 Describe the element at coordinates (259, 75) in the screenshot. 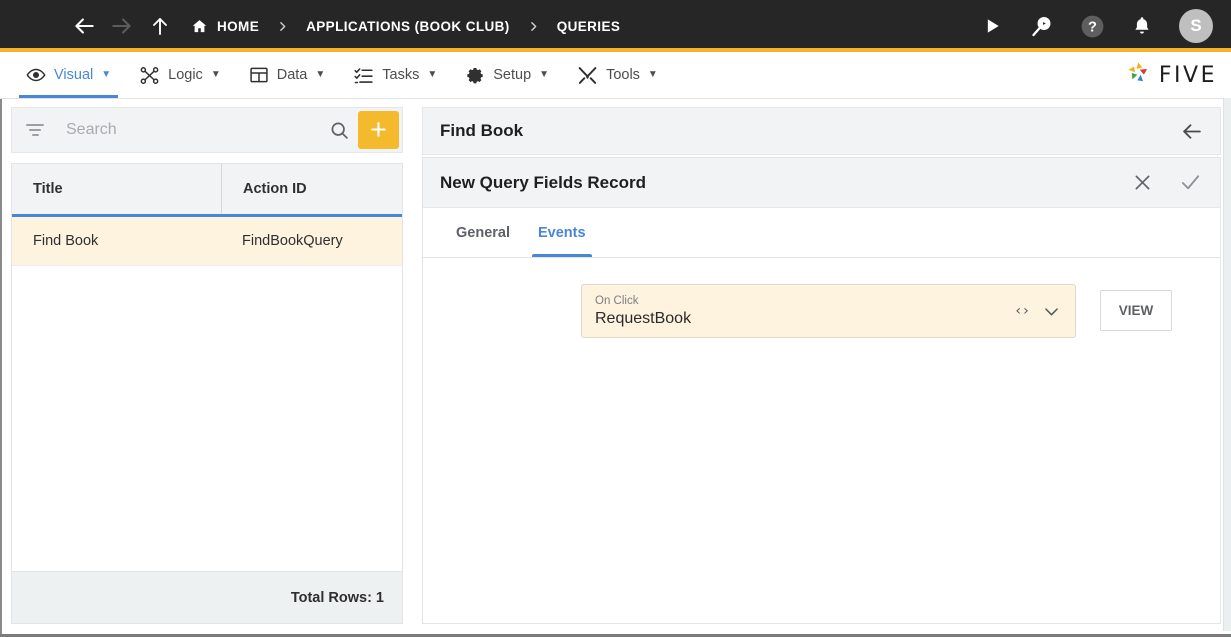

I see `table-grid-icon` at that location.